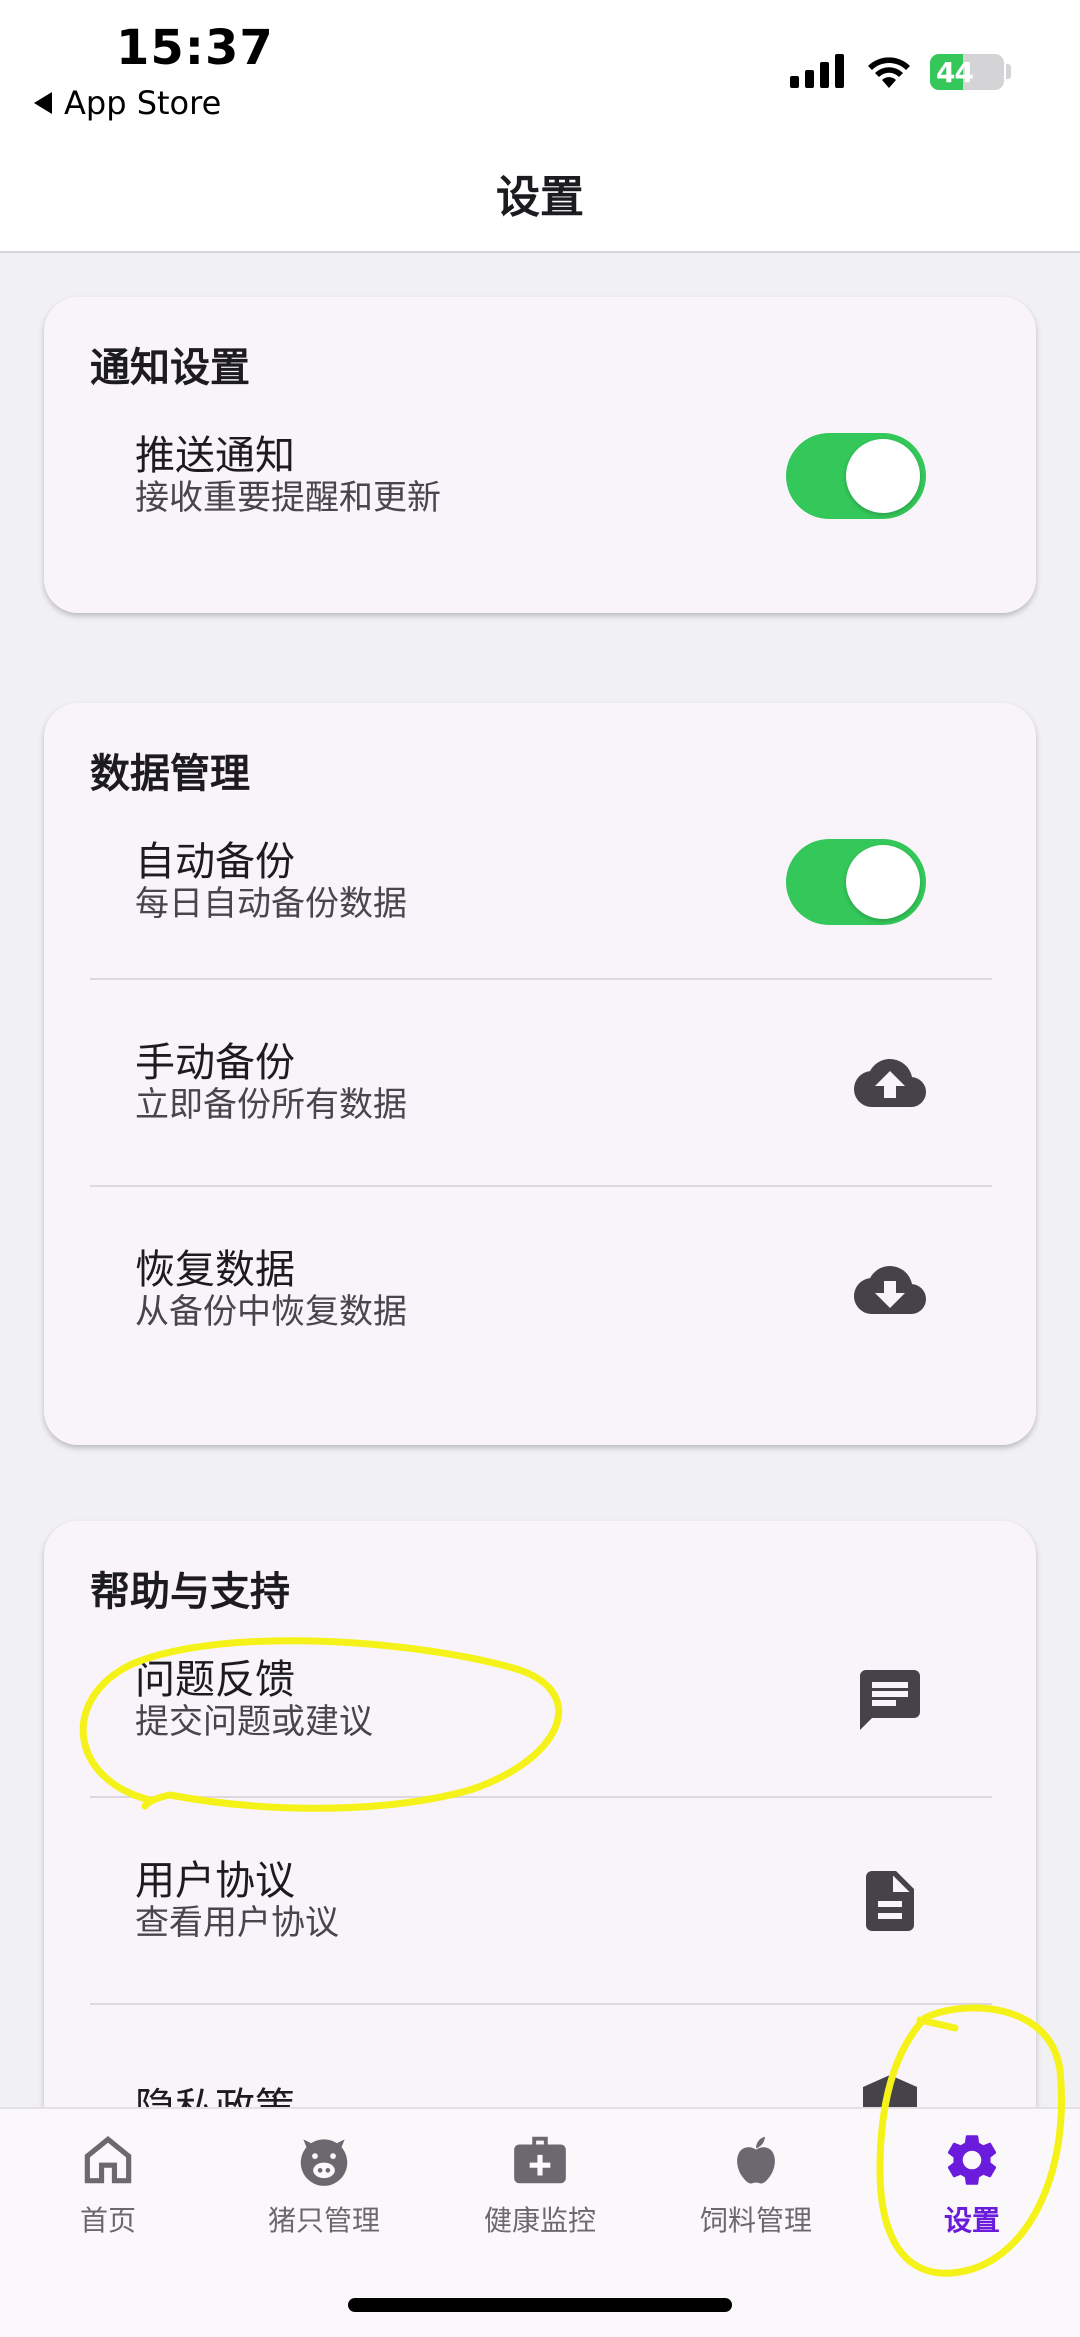 The height and width of the screenshot is (2337, 1080). Describe the element at coordinates (215, 862) in the screenshot. I see `row-label: 自动备份` at that location.